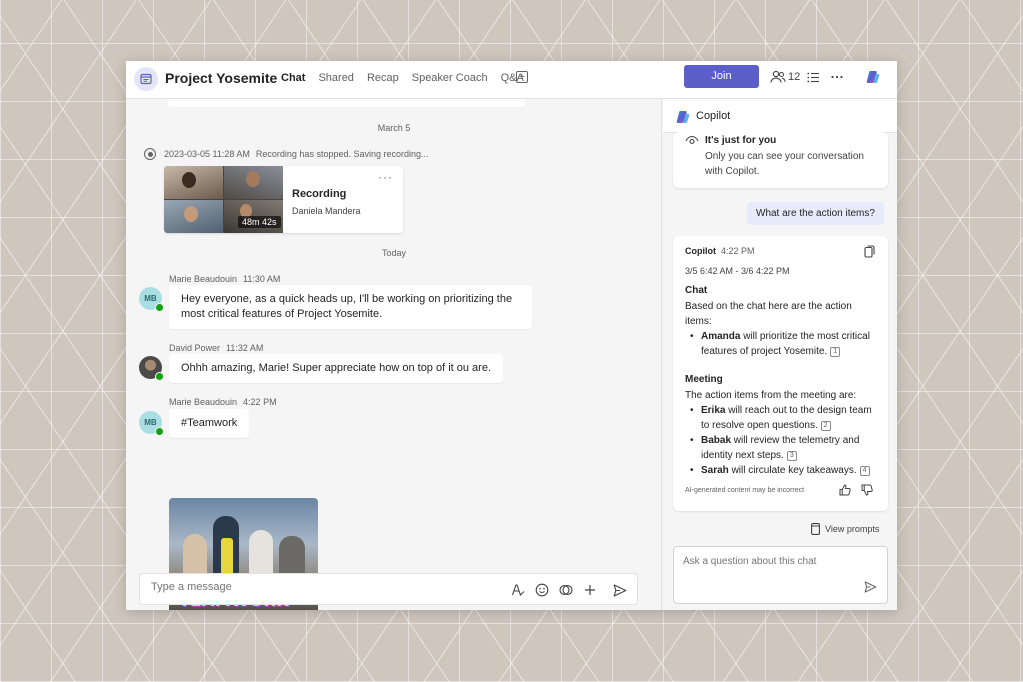  What do you see at coordinates (778, 76) in the screenshot?
I see `people-icon` at bounding box center [778, 76].